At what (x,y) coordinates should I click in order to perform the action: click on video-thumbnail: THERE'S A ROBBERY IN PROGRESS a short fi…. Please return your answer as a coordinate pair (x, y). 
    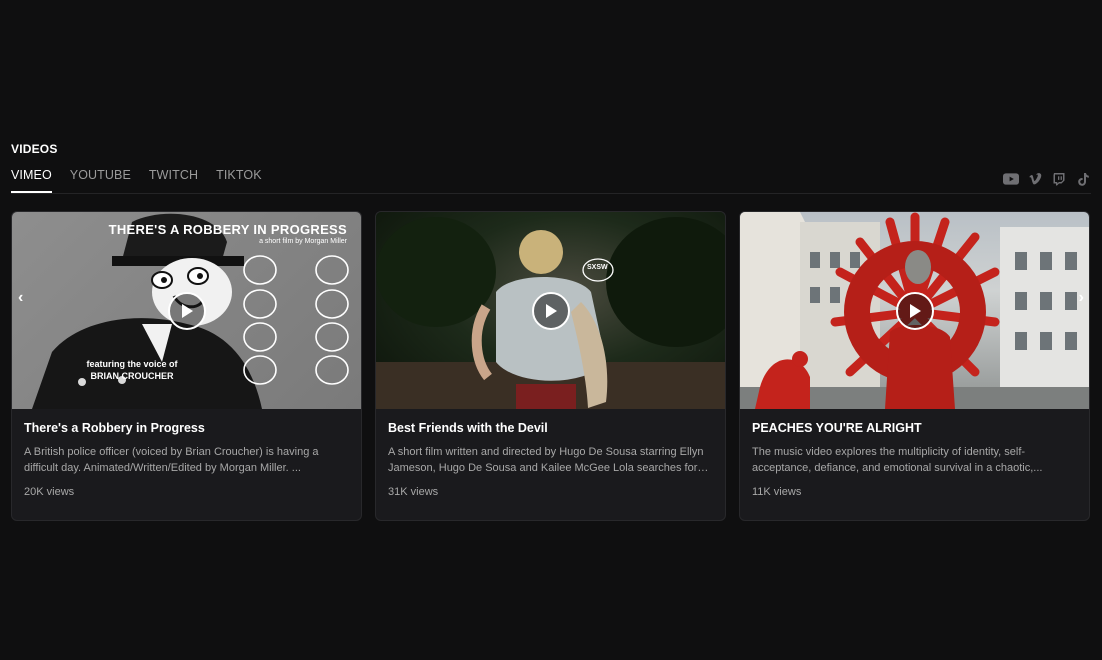
    Looking at the image, I should click on (186, 310).